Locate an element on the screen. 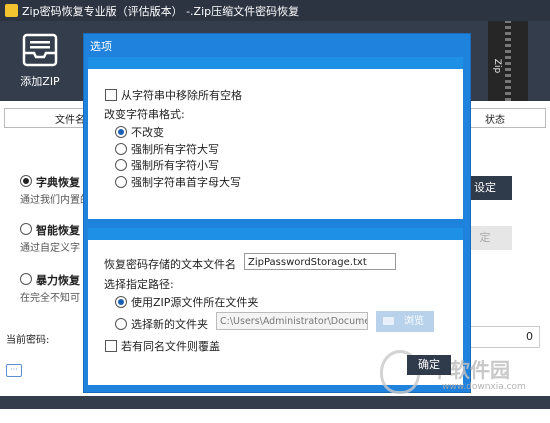 The width and height of the screenshot is (550, 423). filename-input: ZipPasswordStorage.txt is located at coordinates (320, 261).